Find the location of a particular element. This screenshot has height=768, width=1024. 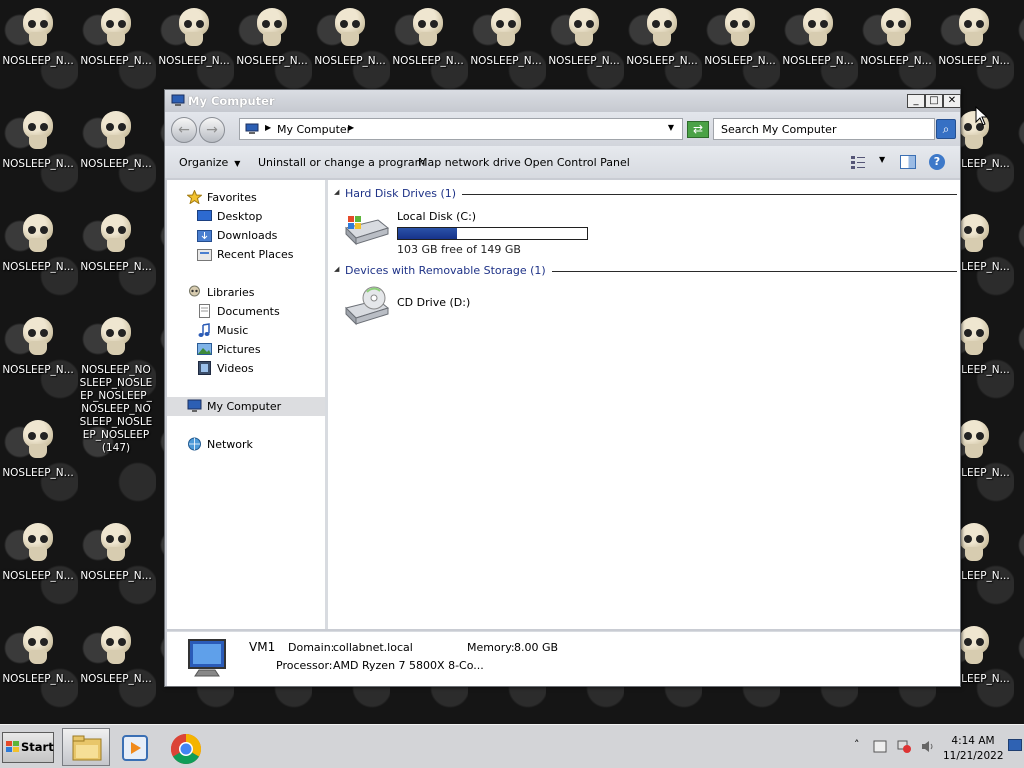

nav-my-computer: My Computer is located at coordinates (246, 406).